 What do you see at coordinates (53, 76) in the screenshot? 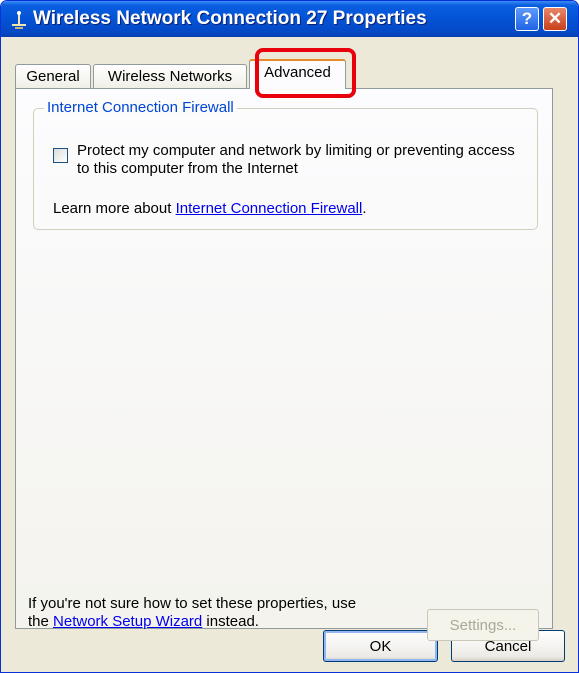
I see `tab-general: General` at bounding box center [53, 76].